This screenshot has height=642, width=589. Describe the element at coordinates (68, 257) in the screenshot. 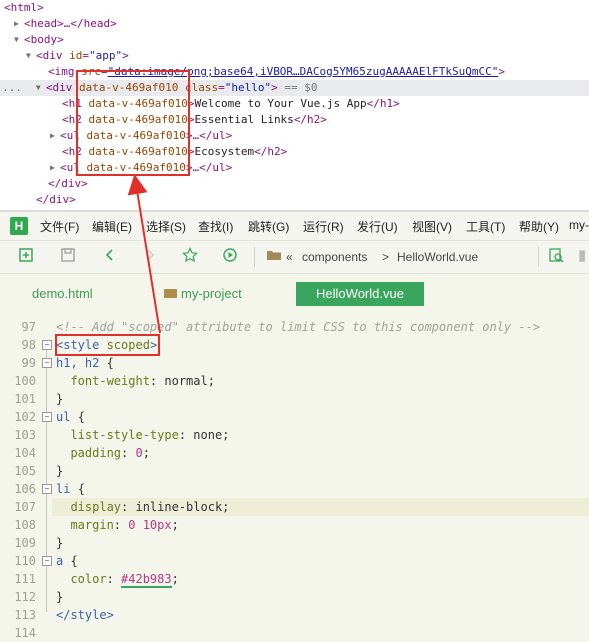

I see `save-icon` at that location.